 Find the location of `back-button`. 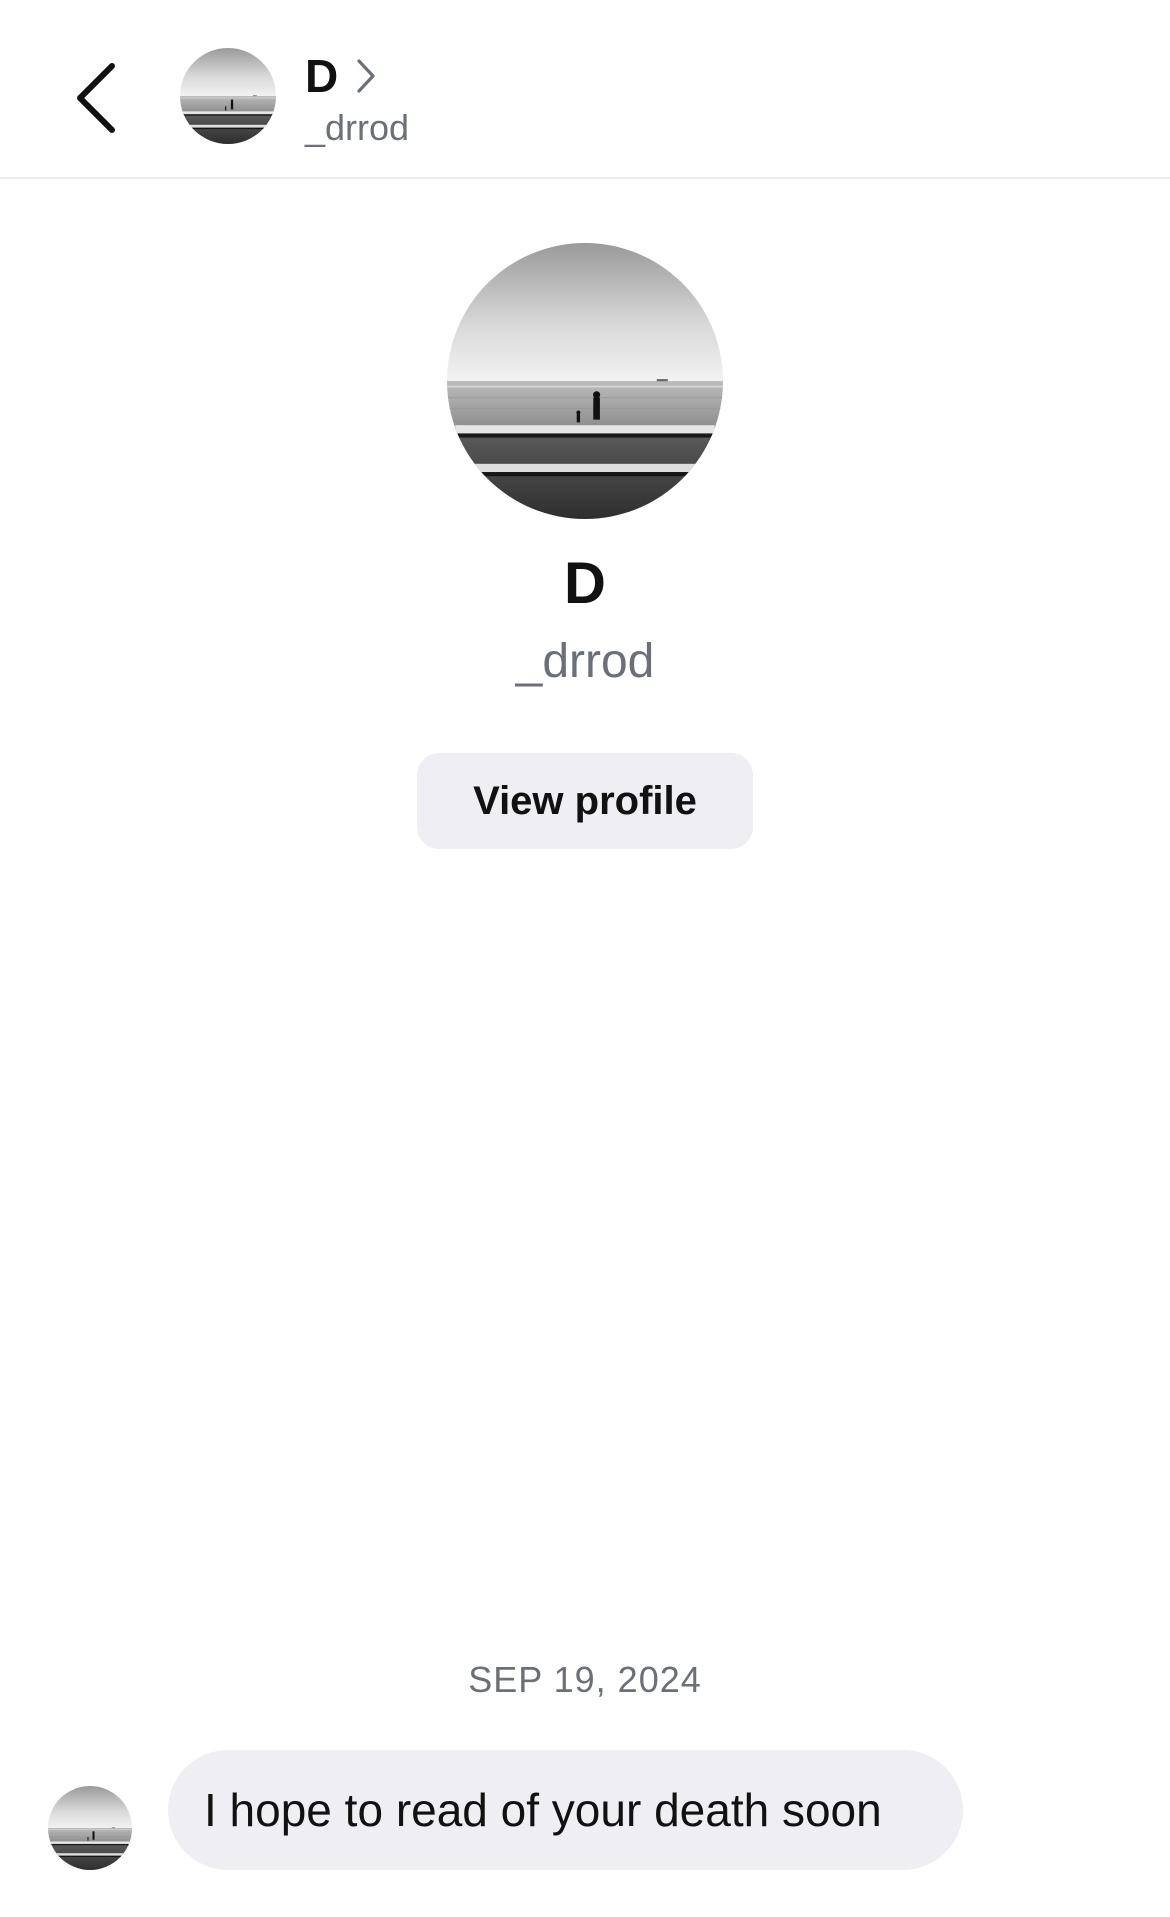

back-button is located at coordinates (94, 98).